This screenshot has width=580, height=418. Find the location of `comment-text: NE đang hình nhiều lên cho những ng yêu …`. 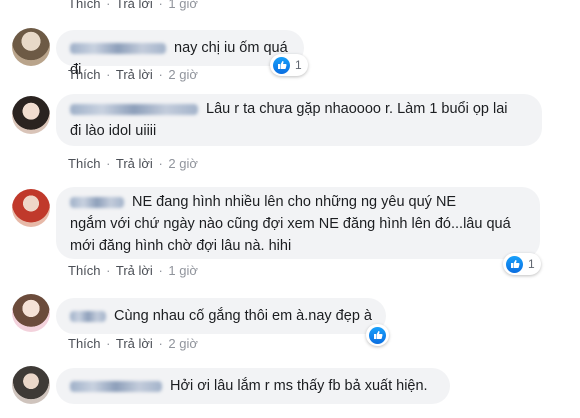

comment-text: NE đang hình nhiều lên cho những ng yêu … is located at coordinates (294, 202).